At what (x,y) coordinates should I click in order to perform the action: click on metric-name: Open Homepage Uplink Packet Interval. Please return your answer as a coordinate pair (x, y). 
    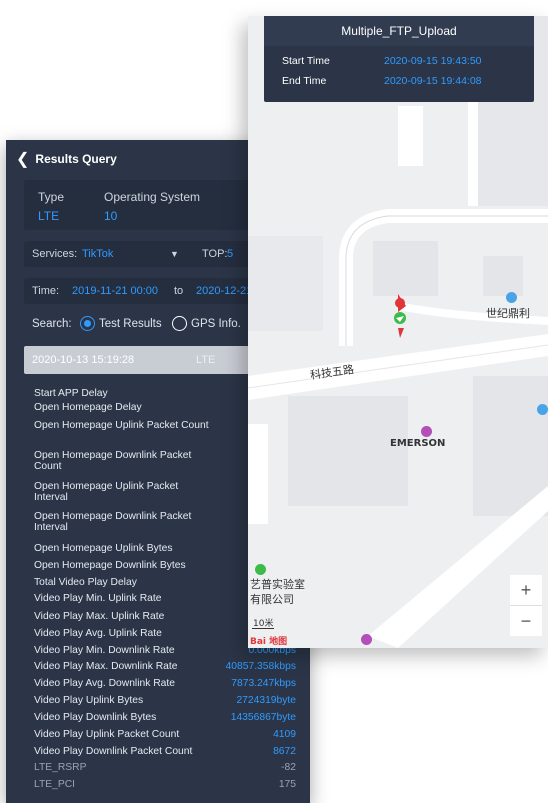
    Looking at the image, I should click on (106, 492).